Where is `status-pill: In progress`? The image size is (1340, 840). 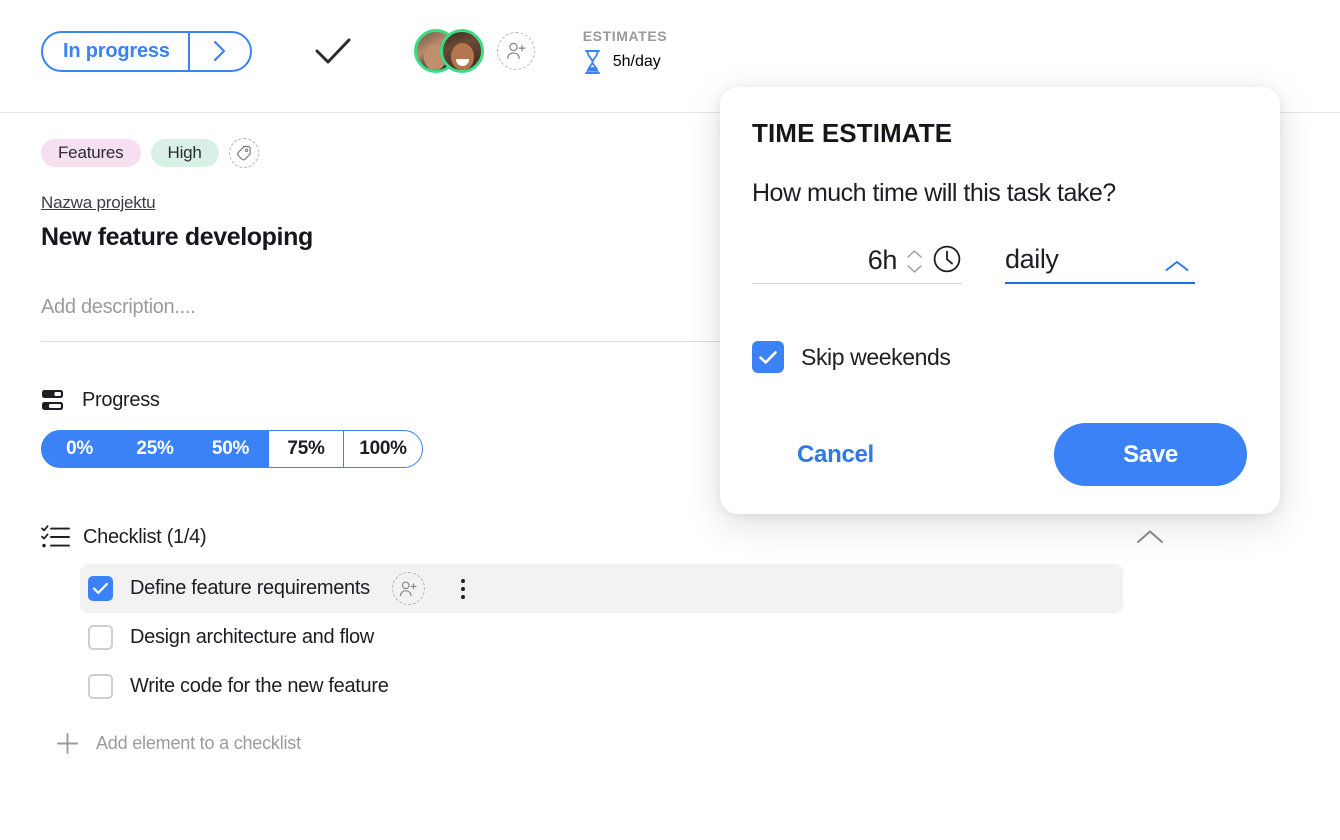
status-pill: In progress is located at coordinates (146, 51).